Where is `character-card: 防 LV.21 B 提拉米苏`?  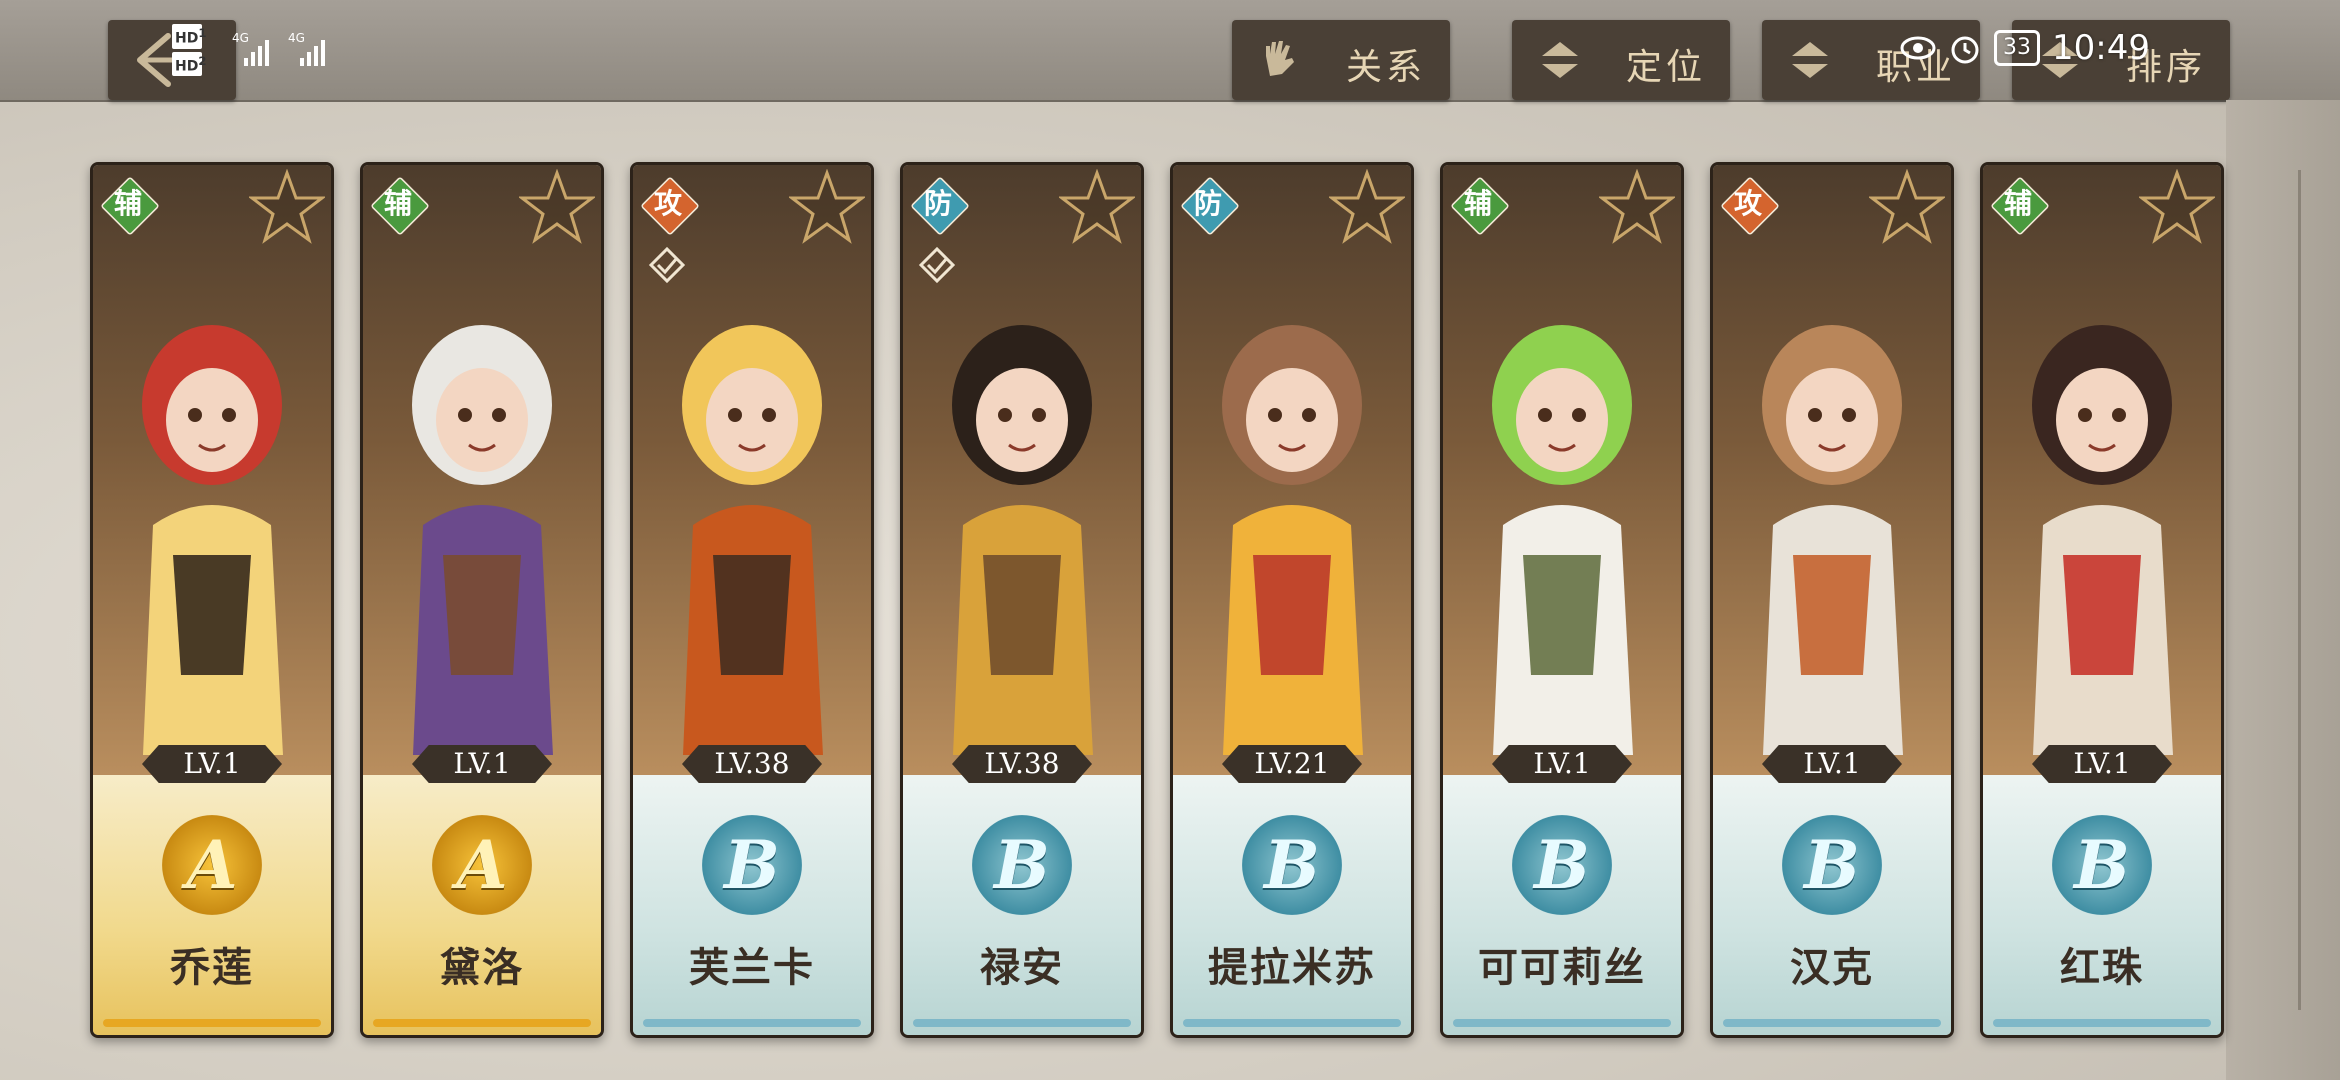
character-card: 防 LV.21 B 提拉米苏 is located at coordinates (1292, 600).